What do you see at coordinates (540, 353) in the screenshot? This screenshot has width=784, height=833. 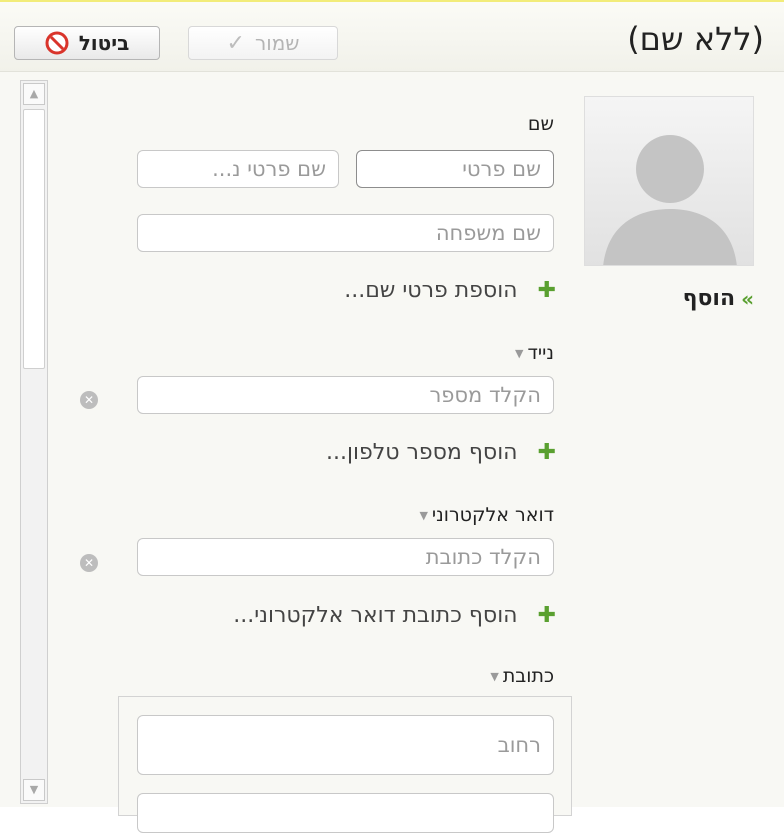 I see `phone-type-label: נייד` at bounding box center [540, 353].